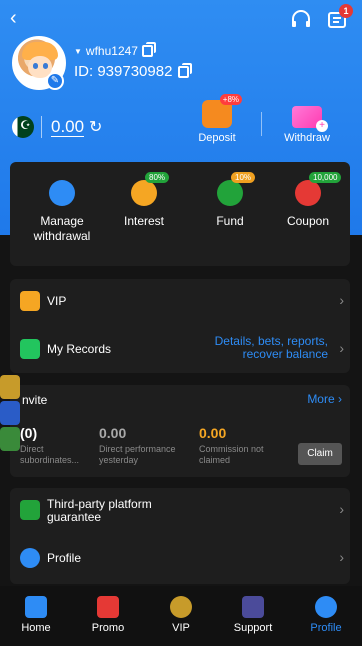 The width and height of the screenshot is (362, 646). What do you see at coordinates (326, 628) in the screenshot?
I see `tab-profile-label: Profile` at bounding box center [326, 628].